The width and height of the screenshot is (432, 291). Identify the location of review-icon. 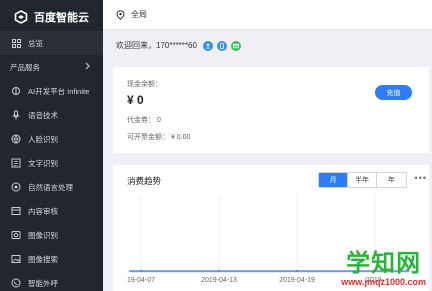
(16, 211).